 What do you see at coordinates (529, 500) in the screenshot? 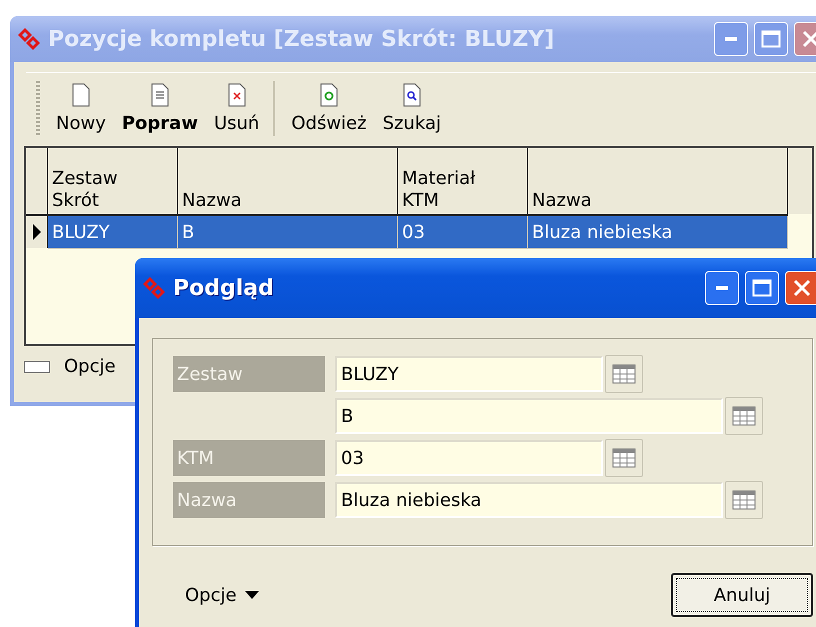
I see `input-field: Bluza niebieska` at bounding box center [529, 500].